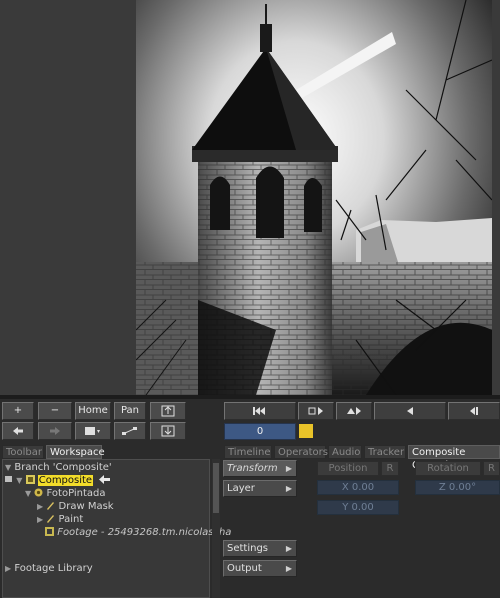 This screenshot has height=598, width=500. What do you see at coordinates (71, 519) in the screenshot?
I see `paint-label: Paint` at bounding box center [71, 519].